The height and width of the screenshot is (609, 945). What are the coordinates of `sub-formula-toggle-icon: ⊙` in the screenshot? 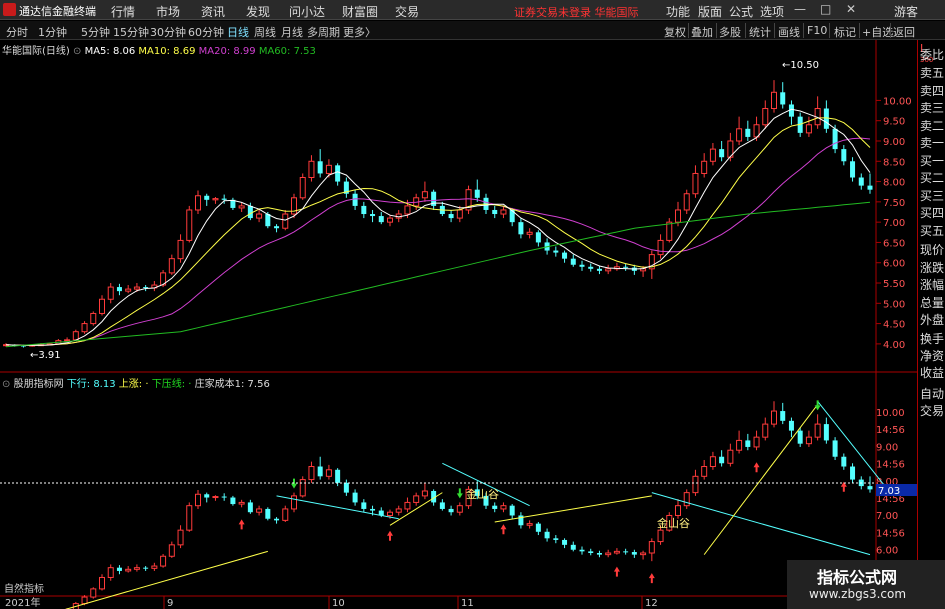 It's located at (6, 384).